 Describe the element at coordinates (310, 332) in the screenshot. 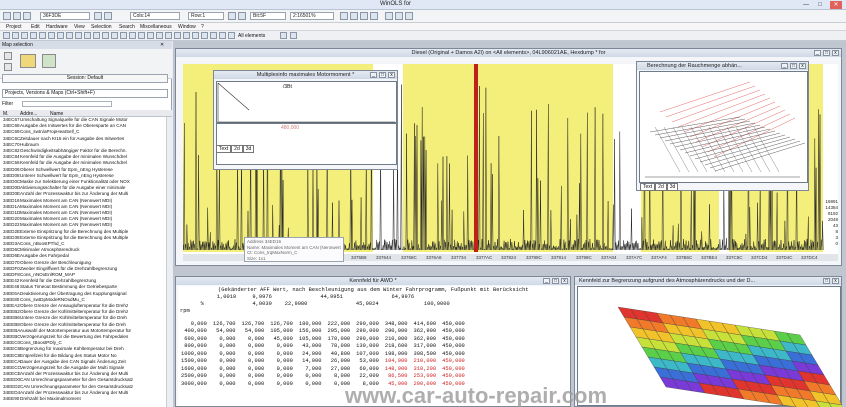

I see `table-cell: 156,000` at that location.